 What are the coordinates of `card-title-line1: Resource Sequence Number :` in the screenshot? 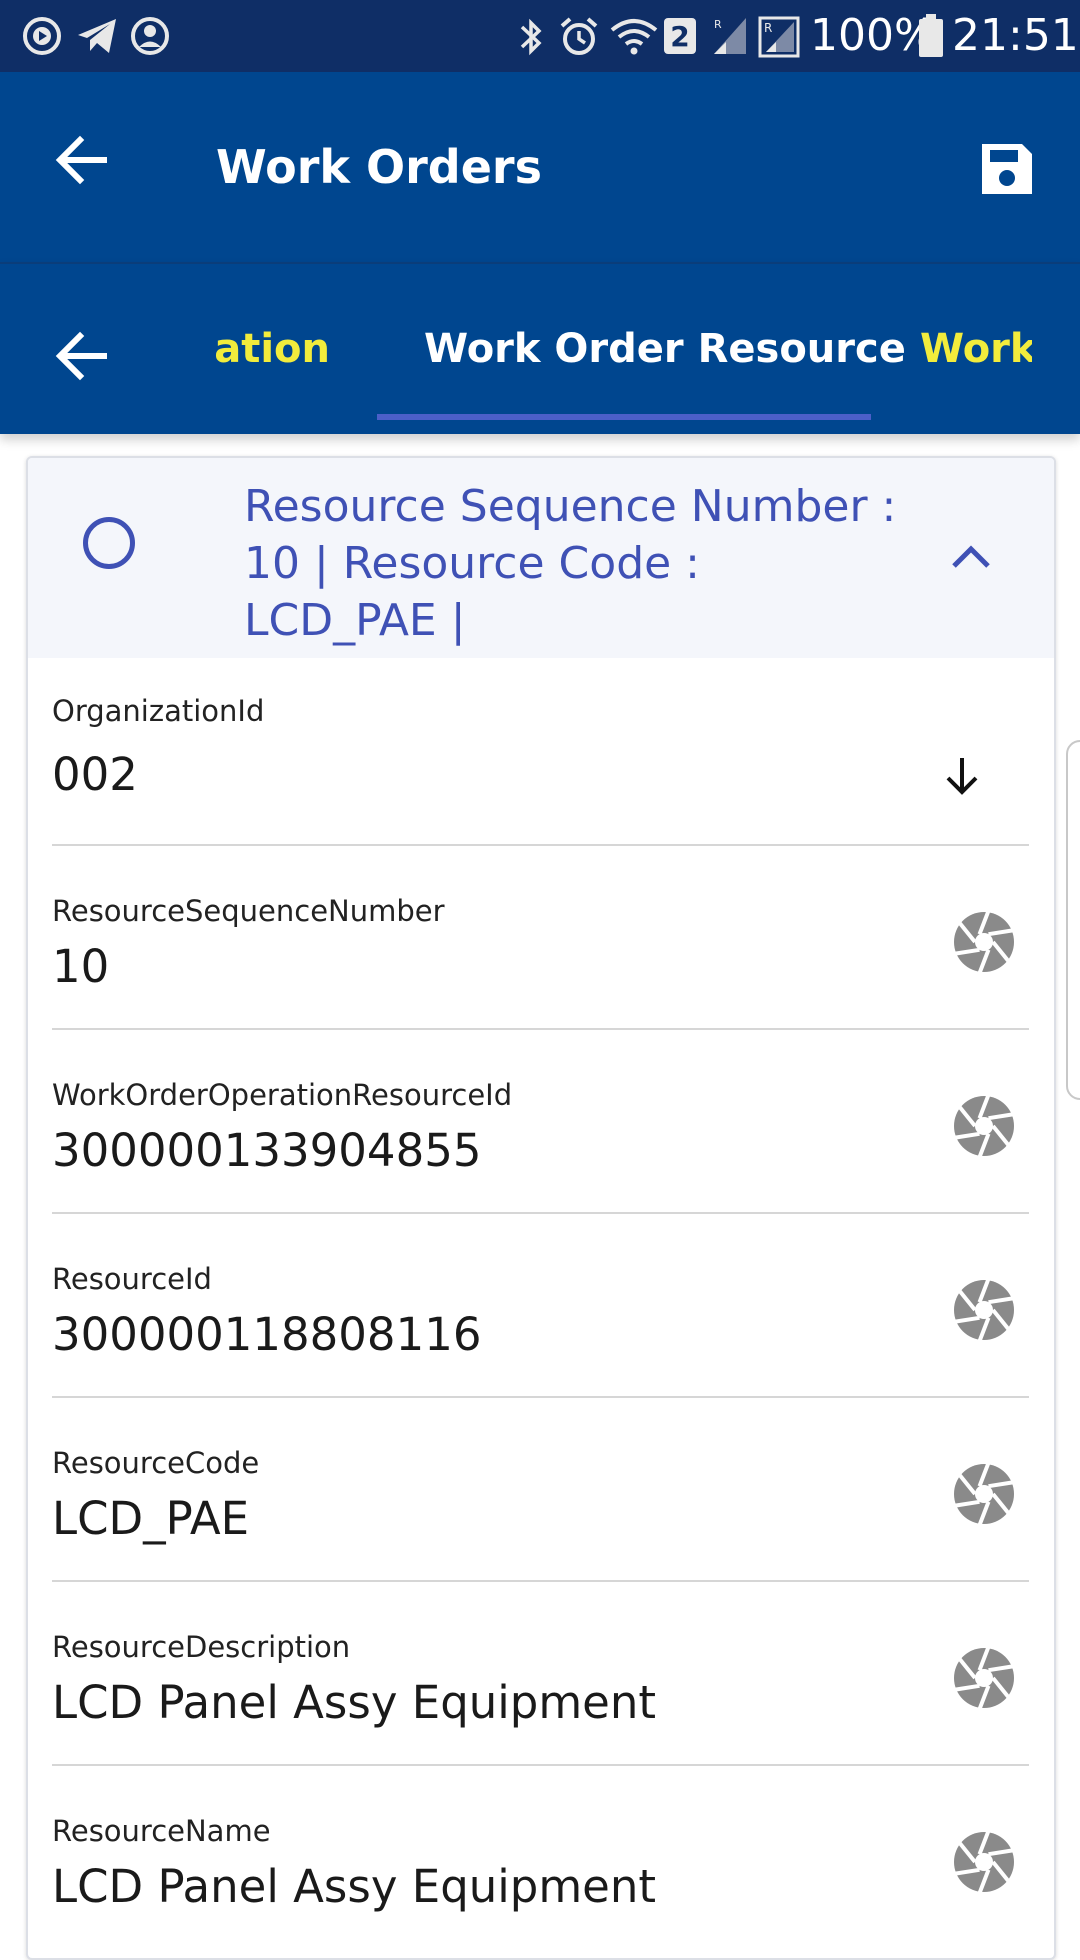 It's located at (570, 506).